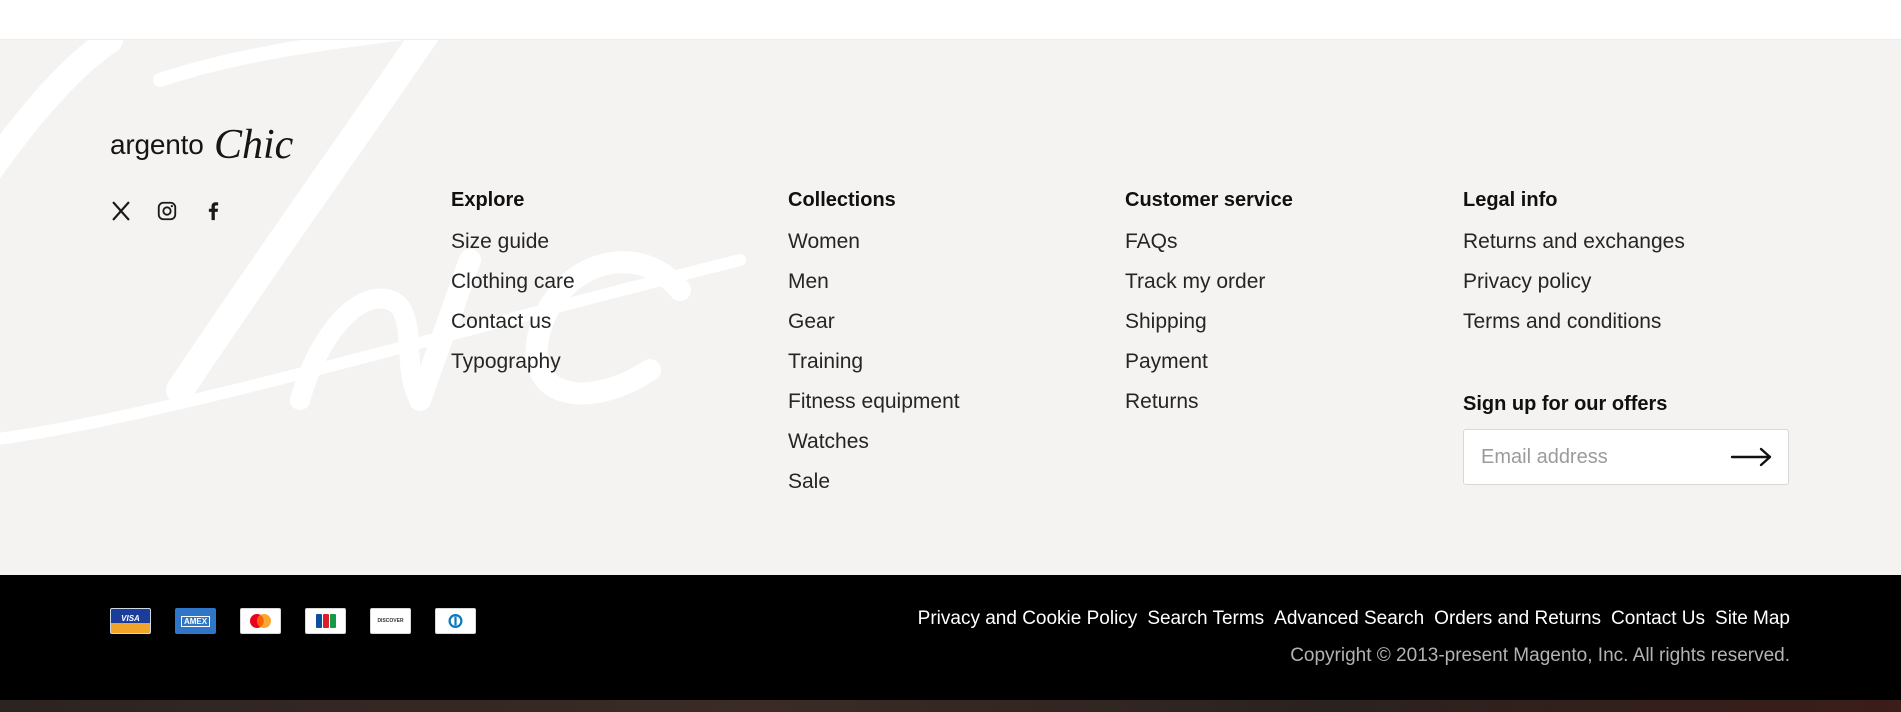 The image size is (1901, 712). Describe the element at coordinates (325, 621) in the screenshot. I see `jcb-icon` at that location.